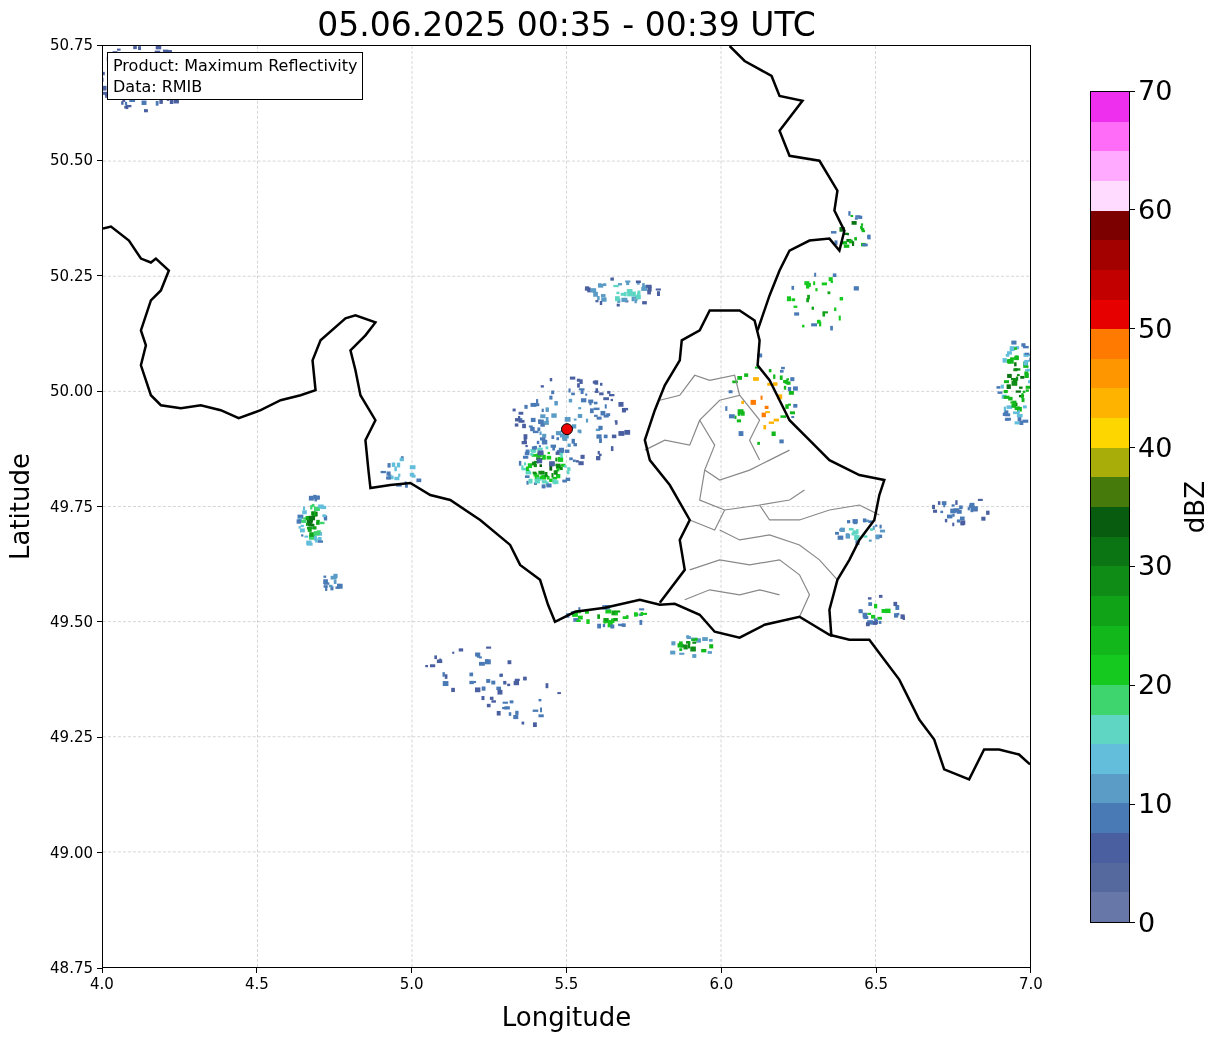  What do you see at coordinates (1031, 984) in the screenshot?
I see `x-tick-label: 7.0` at bounding box center [1031, 984].